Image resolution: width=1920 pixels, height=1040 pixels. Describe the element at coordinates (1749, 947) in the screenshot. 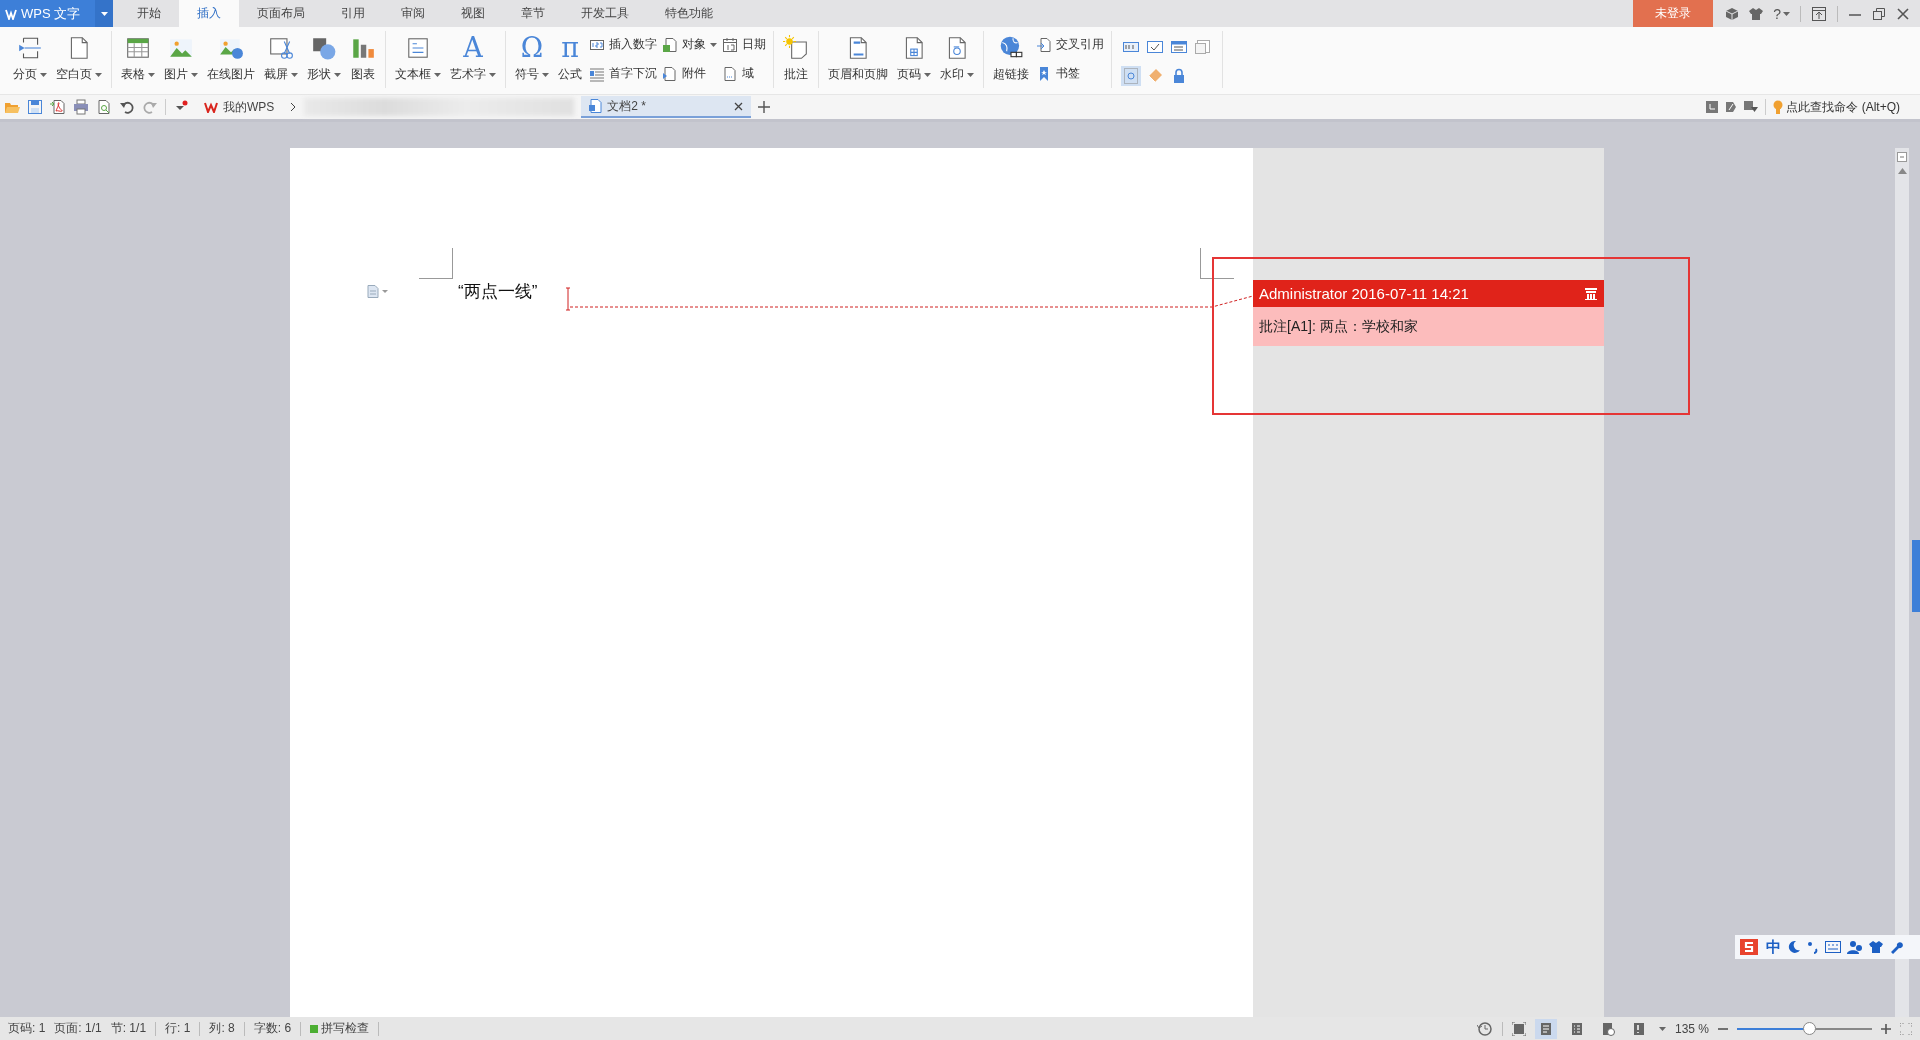

I see `ime-logo-icon` at that location.